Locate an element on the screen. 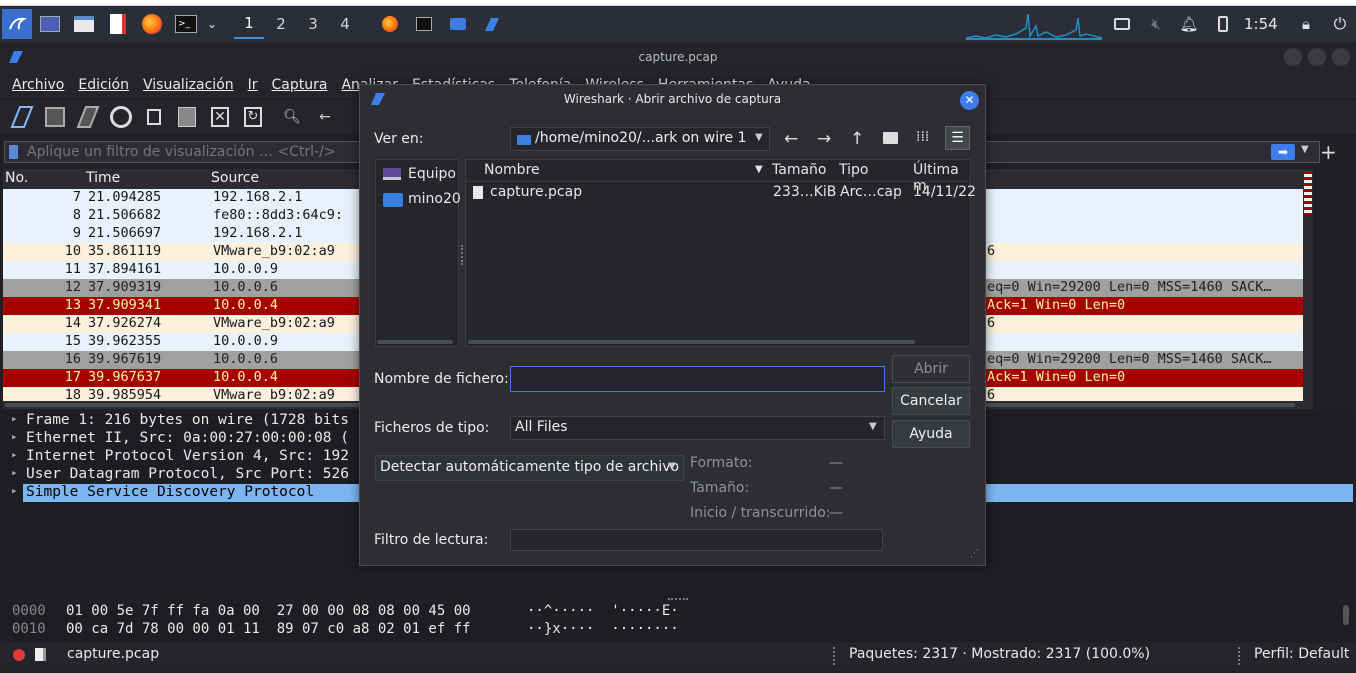 The height and width of the screenshot is (673, 1356). menu-ir: Ir is located at coordinates (253, 85).